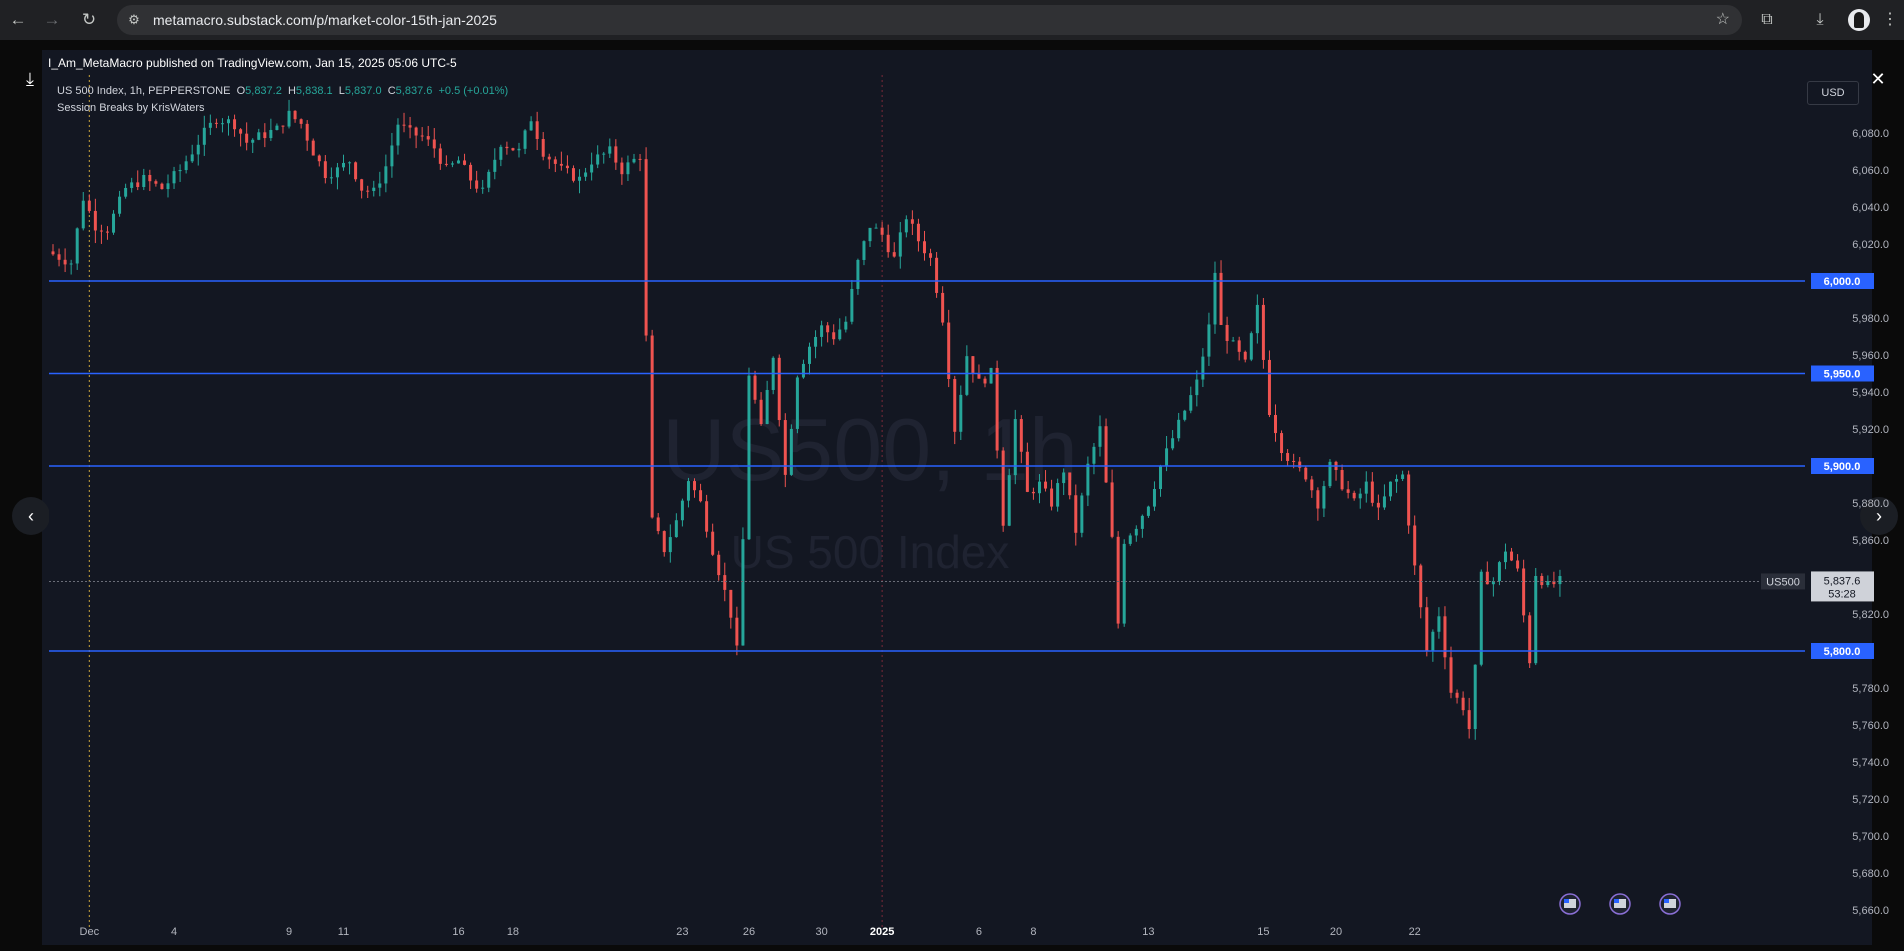 The image size is (1904, 951). What do you see at coordinates (1616, 901) in the screenshot?
I see `us-flag-canton-icon` at bounding box center [1616, 901].